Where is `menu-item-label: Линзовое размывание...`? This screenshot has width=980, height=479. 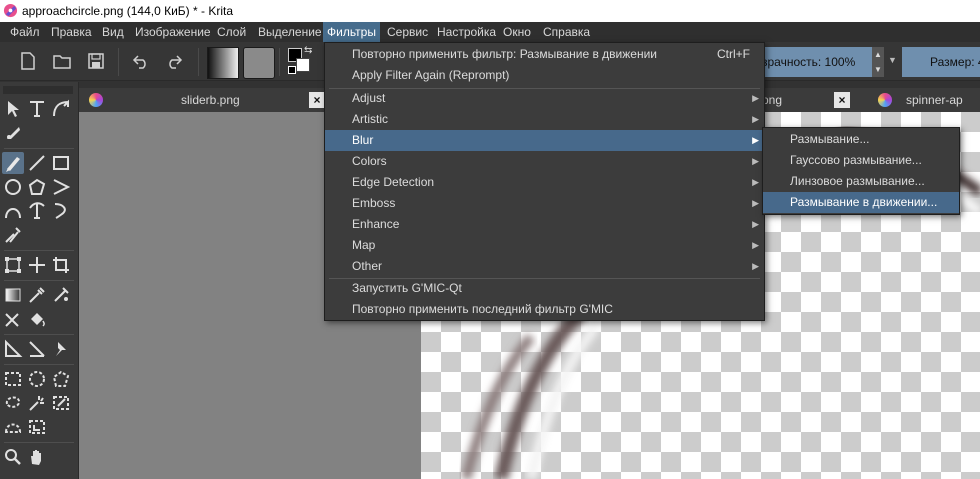
menu-item-label: Линзовое размывание... is located at coordinates (857, 181).